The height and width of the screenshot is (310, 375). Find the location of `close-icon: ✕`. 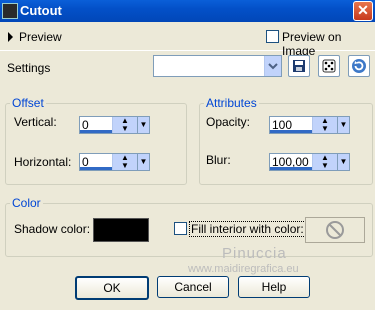

close-icon: ✕ is located at coordinates (363, 10).